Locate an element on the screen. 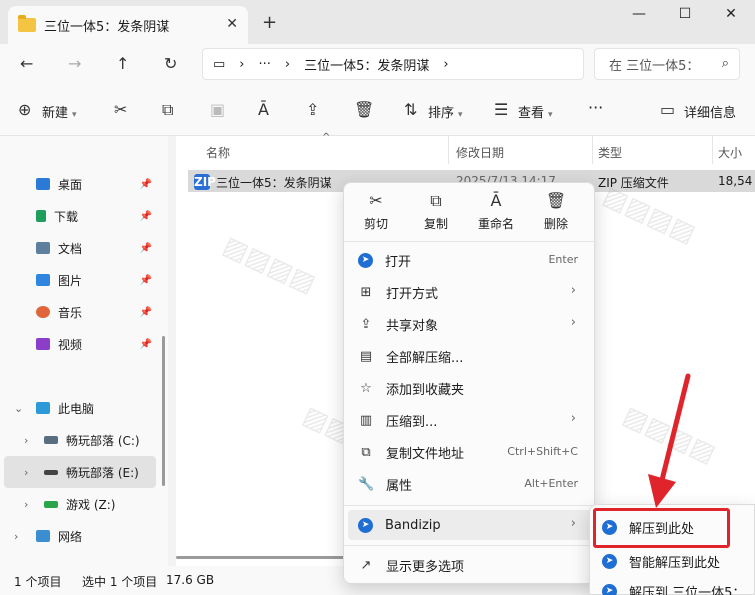 The height and width of the screenshot is (595, 755). submenu-item-extract-to-folder: ➤ 解压到 三位一体5： is located at coordinates (674, 586).